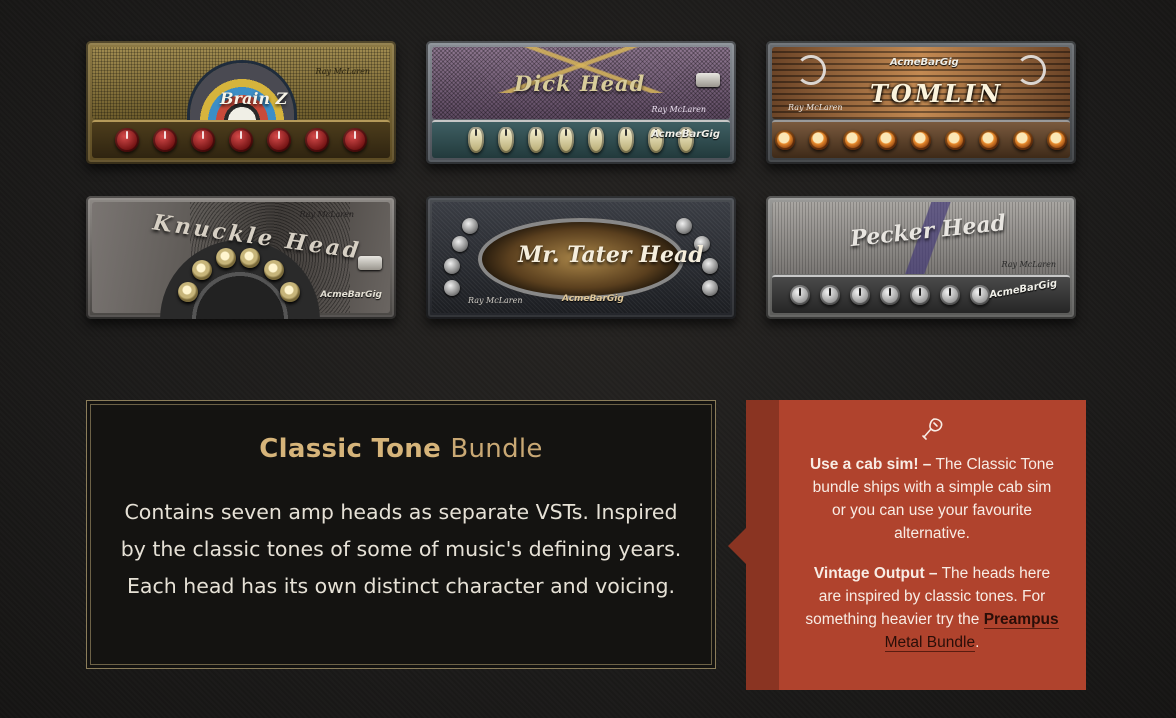 Image resolution: width=1176 pixels, height=718 pixels. I want to click on link-strong: Preampus, so click(1021, 619).